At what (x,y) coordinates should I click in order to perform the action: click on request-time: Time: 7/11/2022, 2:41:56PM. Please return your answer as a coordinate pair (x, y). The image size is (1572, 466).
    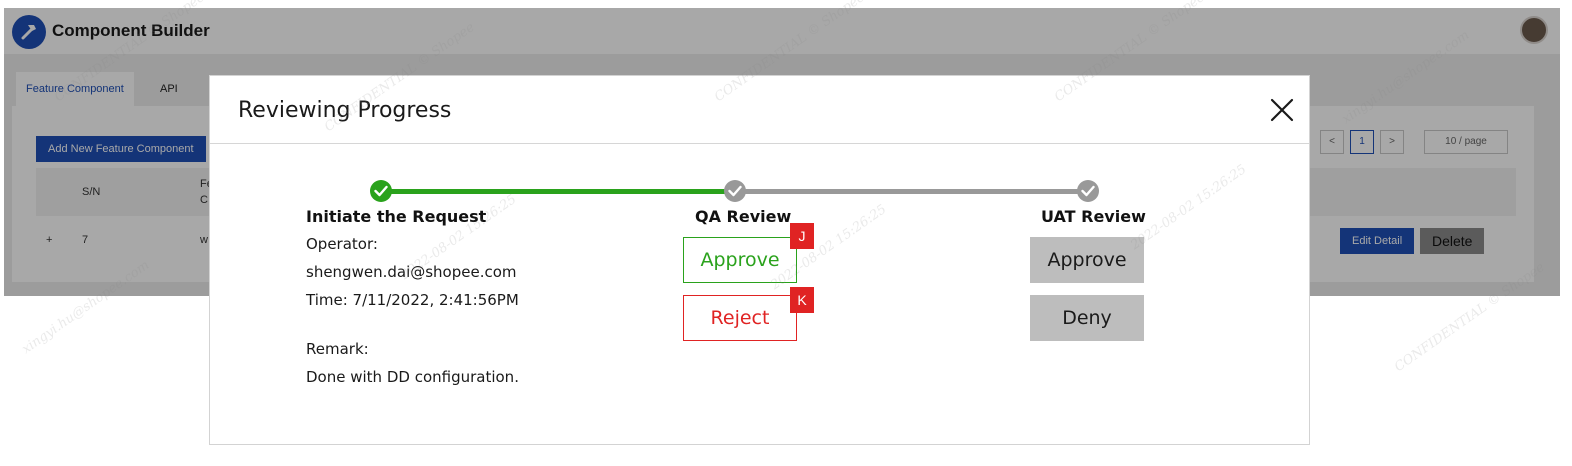
    Looking at the image, I should click on (412, 300).